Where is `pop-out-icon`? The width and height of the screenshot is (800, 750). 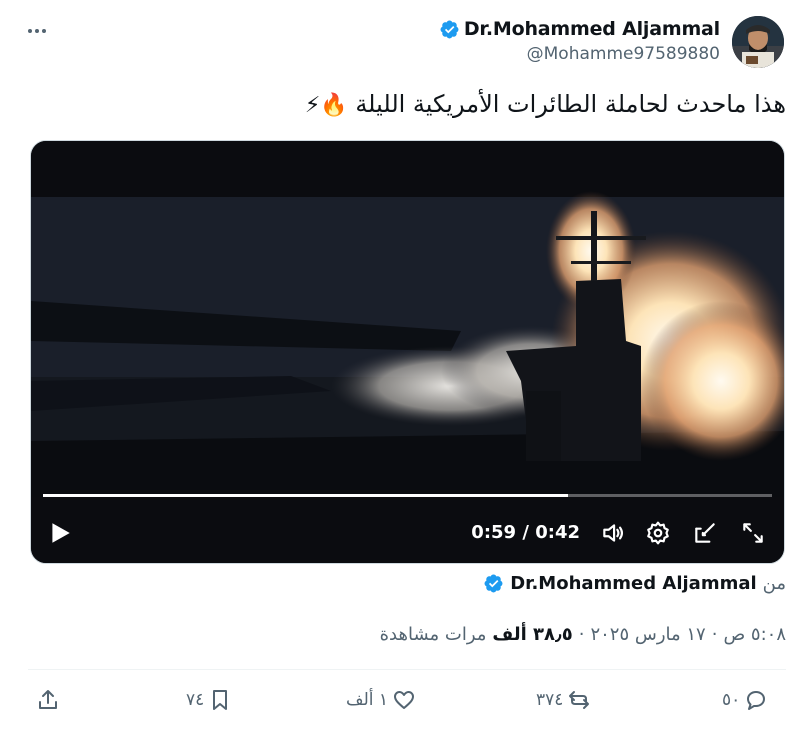 pop-out-icon is located at coordinates (705, 533).